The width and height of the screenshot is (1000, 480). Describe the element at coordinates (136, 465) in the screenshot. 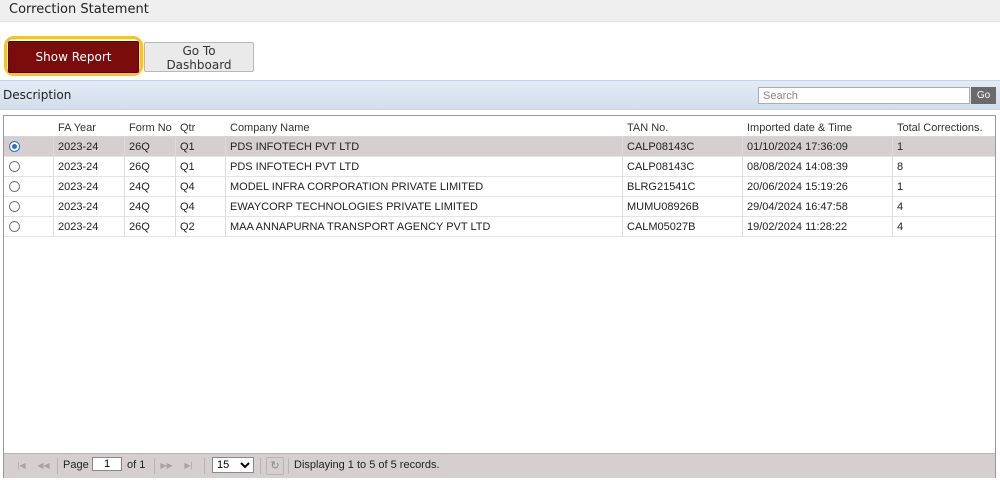

I see `page-of-label: of 1` at that location.